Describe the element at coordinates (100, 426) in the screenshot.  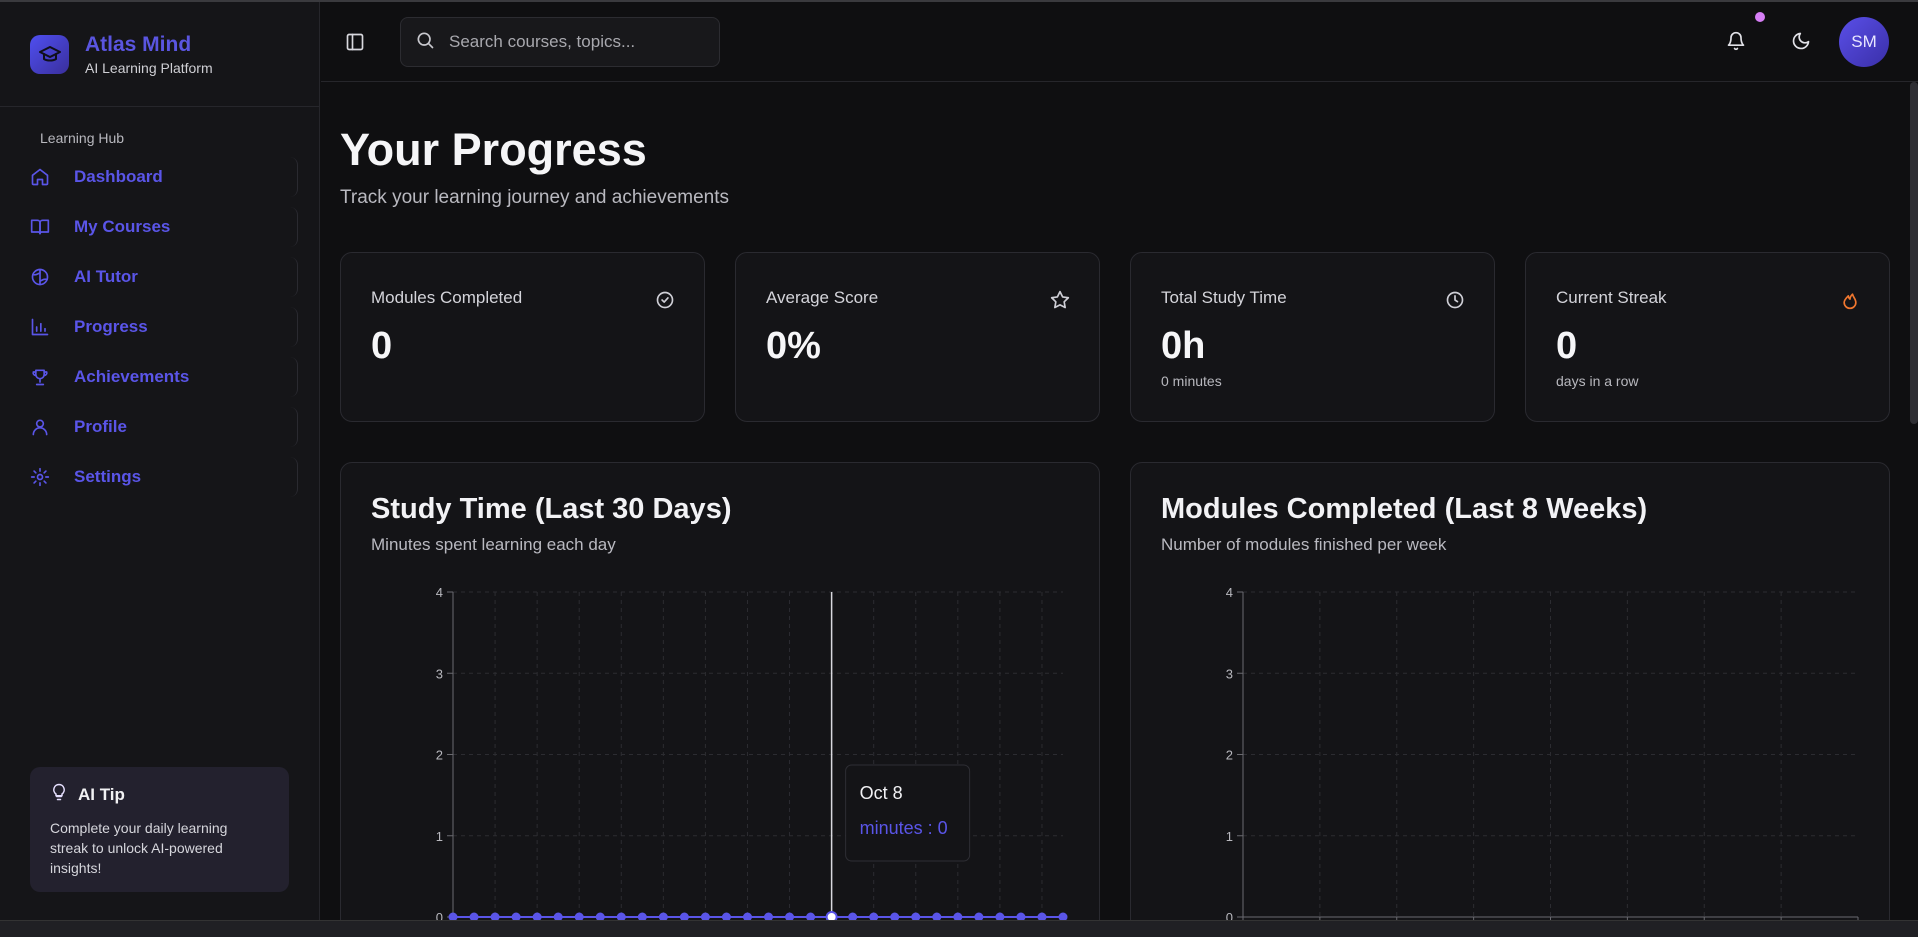
I see `sidebar-item-label: Profile` at that location.